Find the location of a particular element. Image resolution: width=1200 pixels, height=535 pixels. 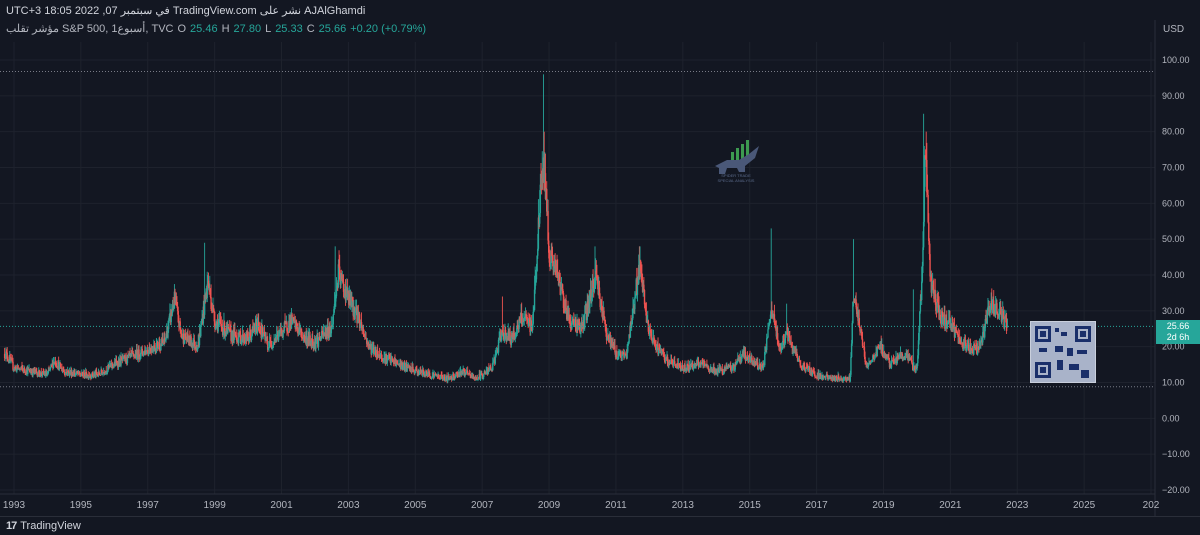

y-tick-label: 60.00 is located at coordinates (1173, 203).